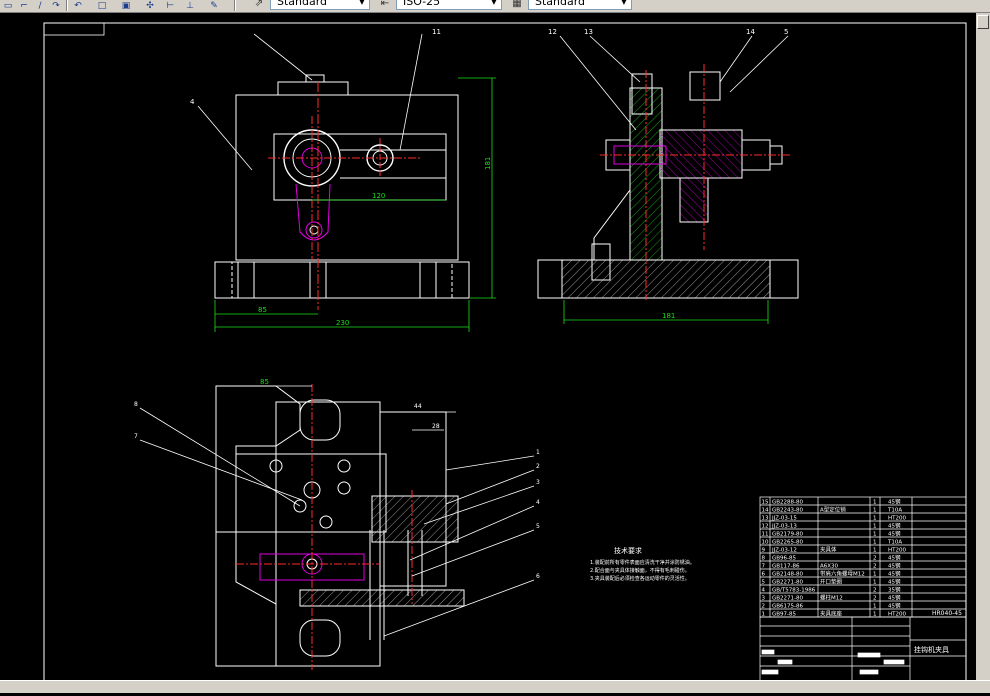  I want to click on vertical-scrollbar, so click(983, 346).